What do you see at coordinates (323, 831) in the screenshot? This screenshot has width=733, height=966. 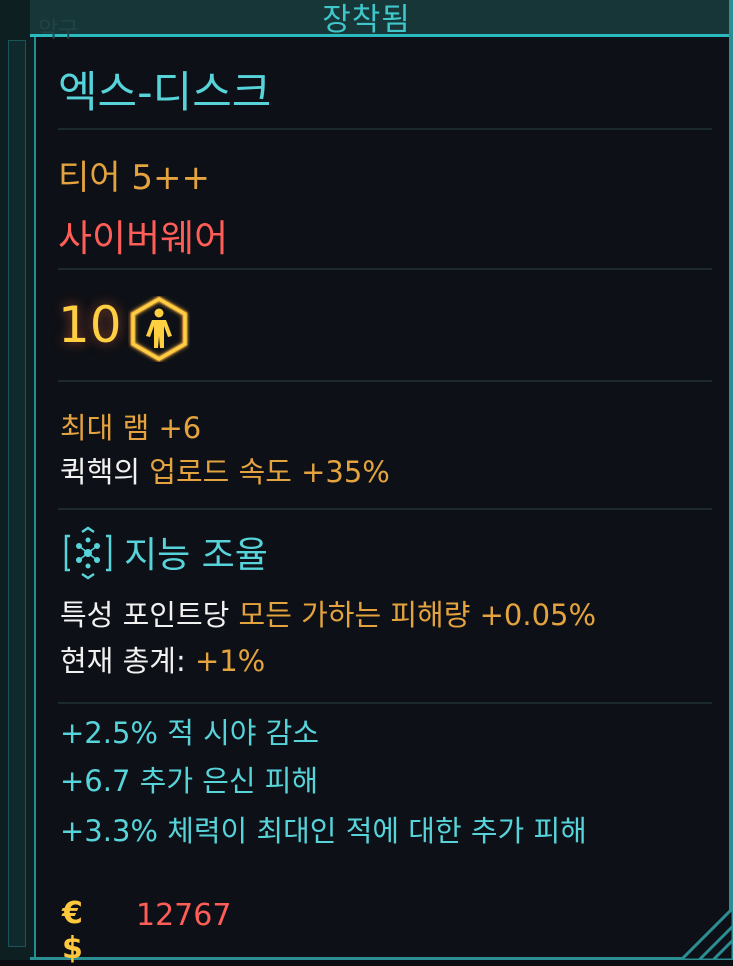 I see `bonus-line: +3.3% 체력이 최대인 적에 대한 추가 피해` at bounding box center [323, 831].